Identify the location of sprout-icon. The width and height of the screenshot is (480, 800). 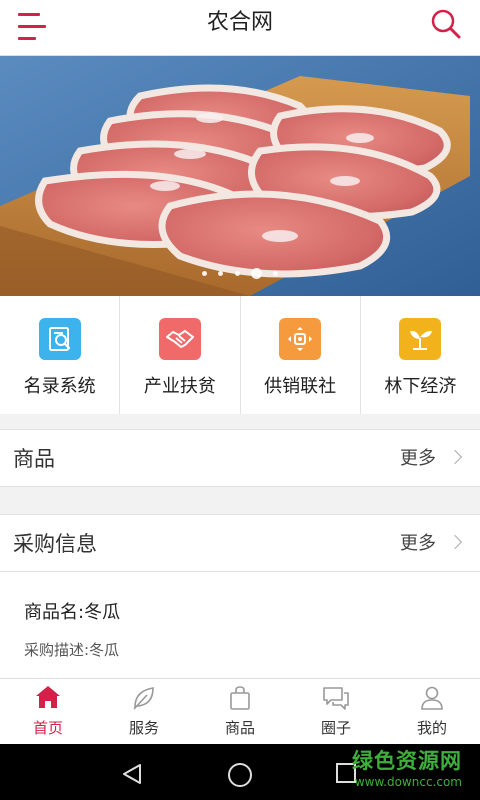
(420, 339).